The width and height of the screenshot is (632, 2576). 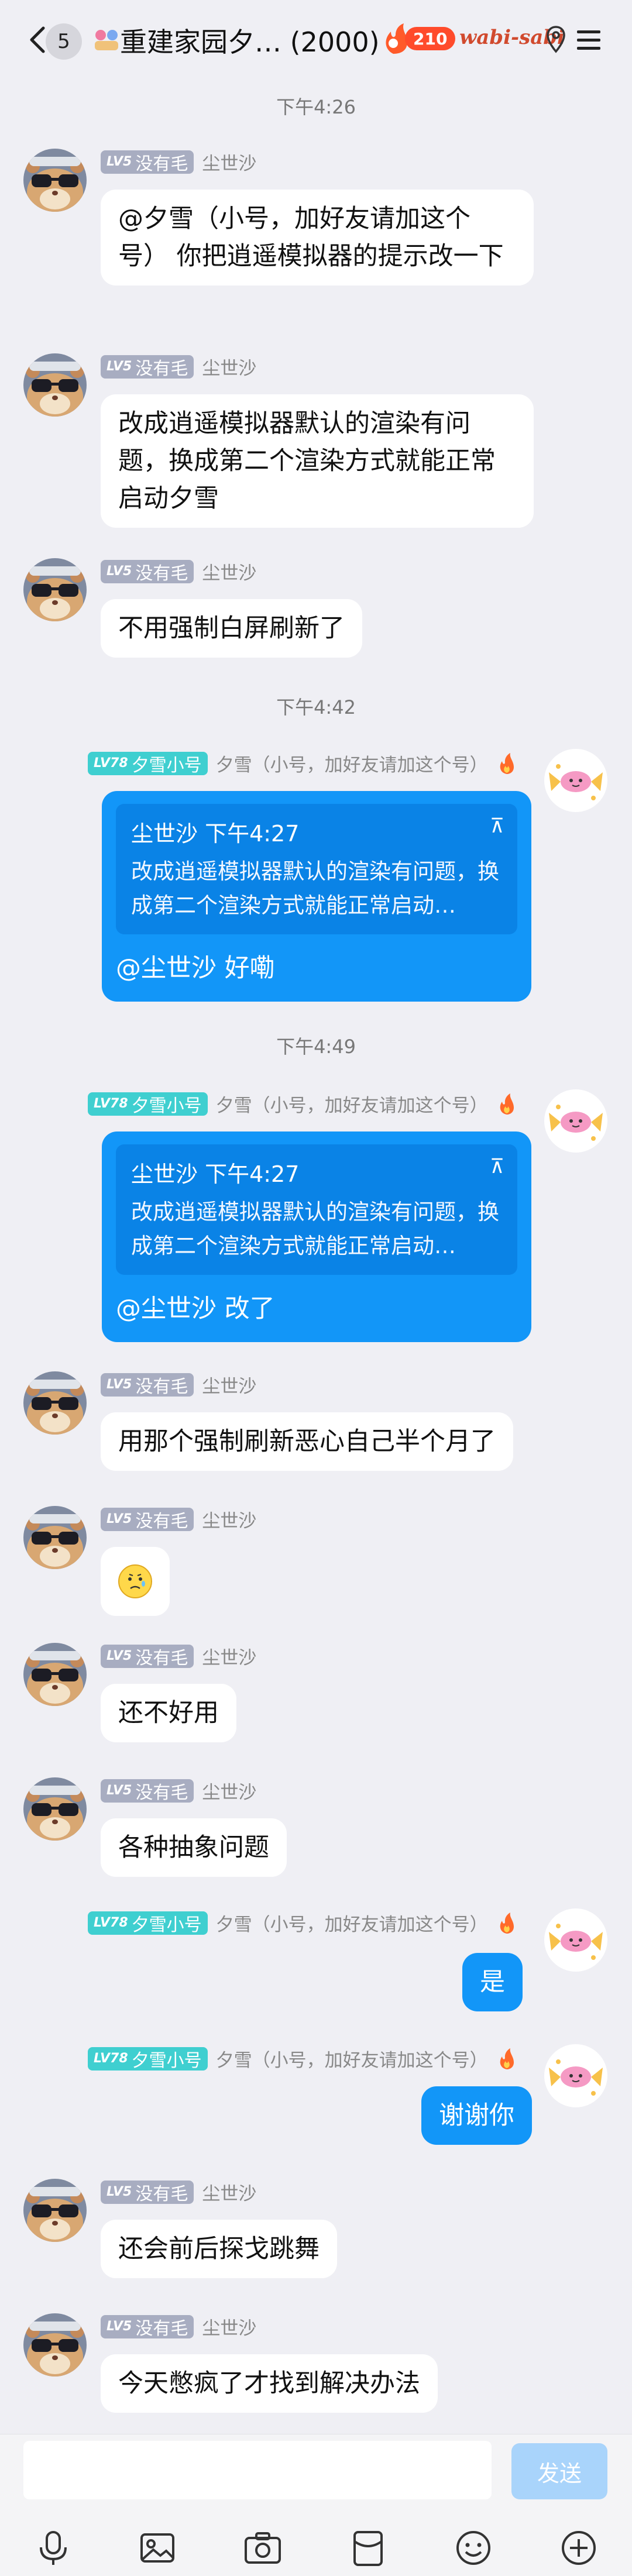 I want to click on microphone-icon, so click(x=53, y=2547).